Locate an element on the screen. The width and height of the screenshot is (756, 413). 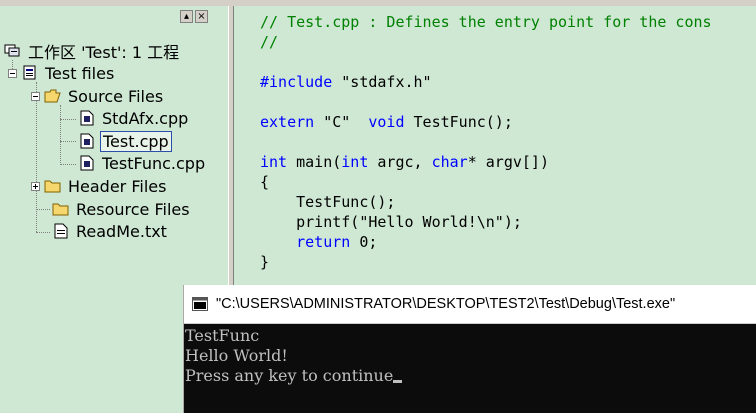
file-label: ReadMe.txt is located at coordinates (121, 231).